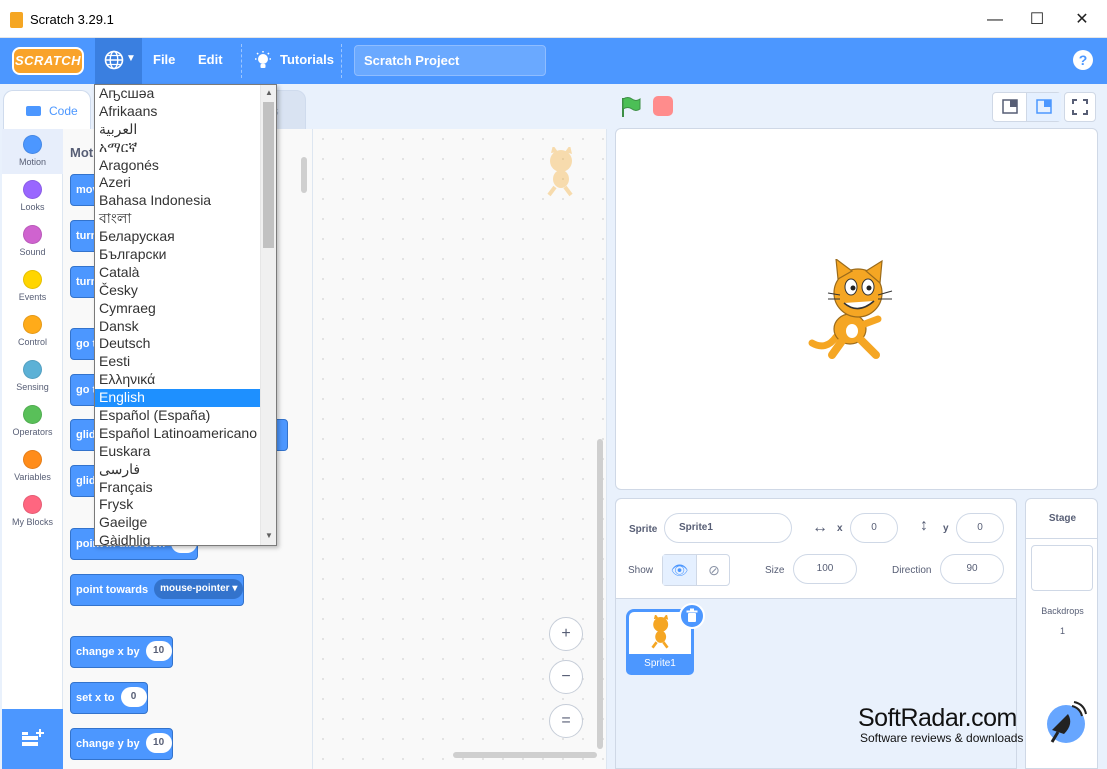 Image resolution: width=1107 pixels, height=769 pixels. I want to click on language-option: Ελληνικά, so click(177, 380).